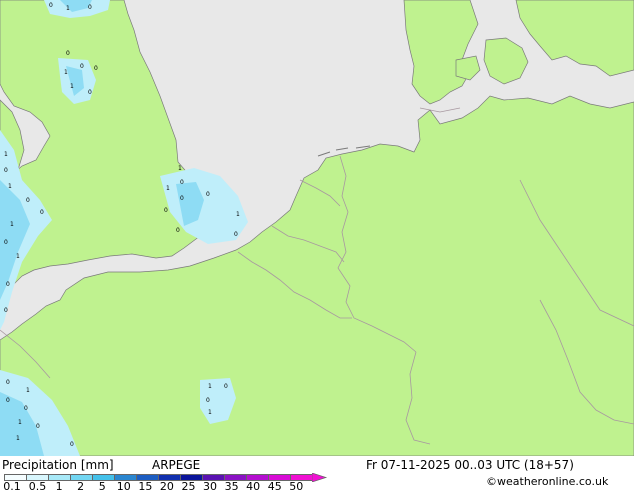 The image size is (634, 493). What do you see at coordinates (37, 486) in the screenshot?
I see `color-scale-label: 0.5` at bounding box center [37, 486].